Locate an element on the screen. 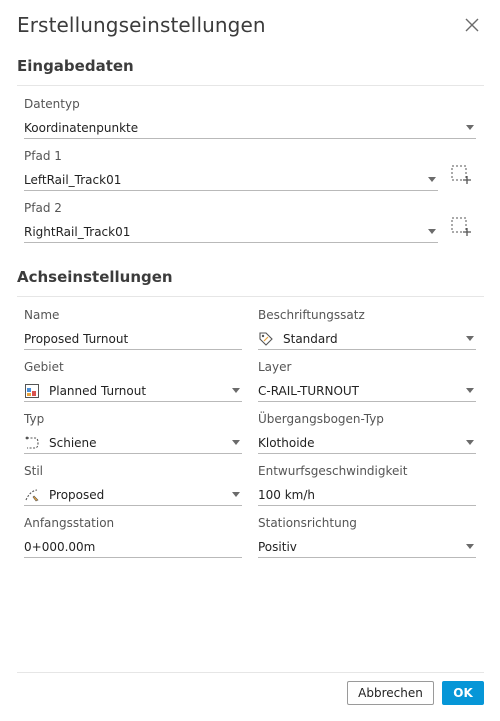 This screenshot has width=500, height=721. station-direction-field: Stationsrichtung Positiv is located at coordinates (367, 536).